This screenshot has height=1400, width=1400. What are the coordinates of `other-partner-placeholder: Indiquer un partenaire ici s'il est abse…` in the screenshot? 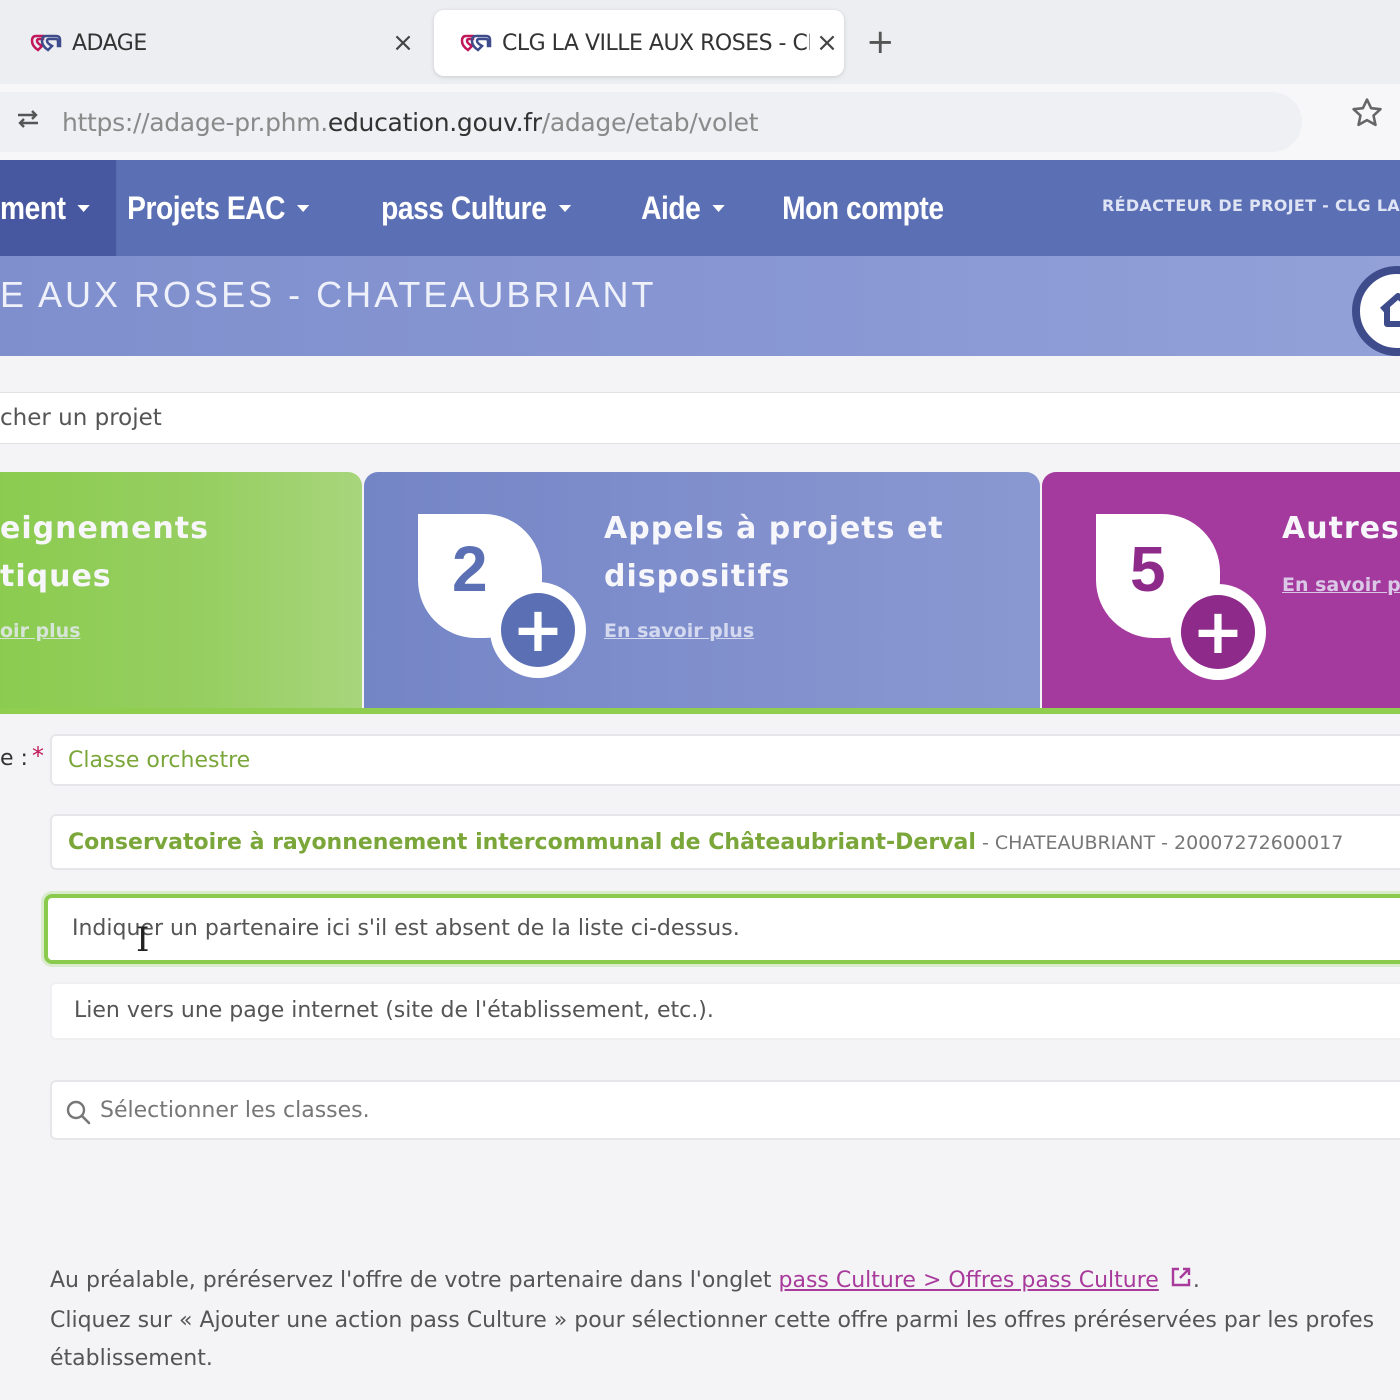 It's located at (406, 928).